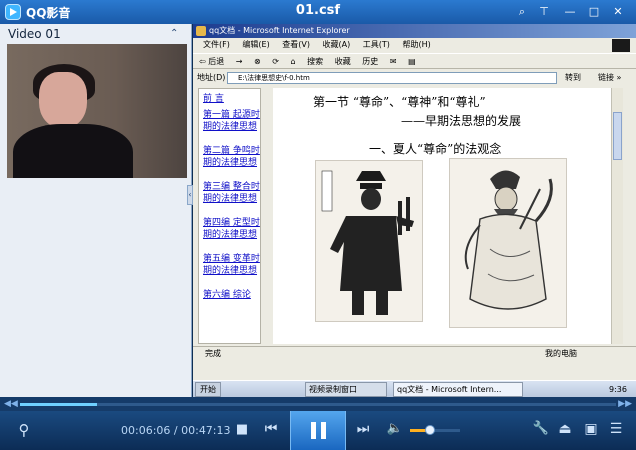  Describe the element at coordinates (212, 61) in the screenshot. I see `ie-toolbar-item: ⇦ 后退` at that location.